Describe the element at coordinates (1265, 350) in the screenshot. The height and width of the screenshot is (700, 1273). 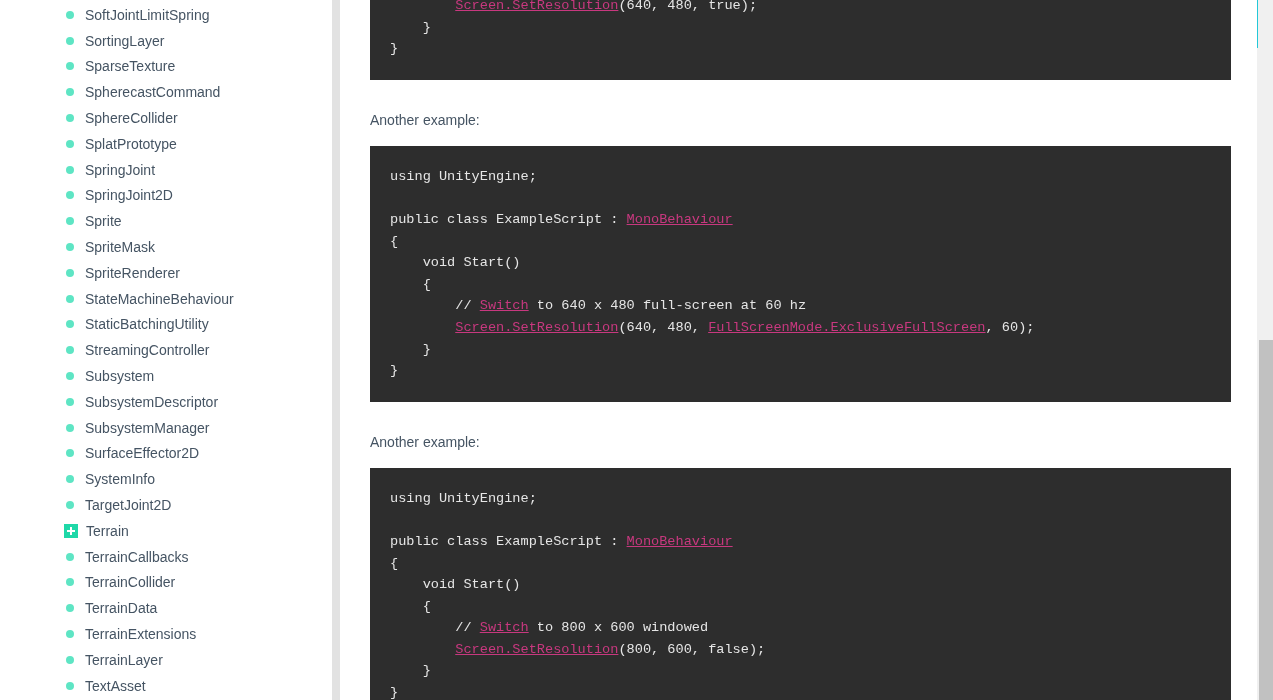
I see `scrollbar` at that location.